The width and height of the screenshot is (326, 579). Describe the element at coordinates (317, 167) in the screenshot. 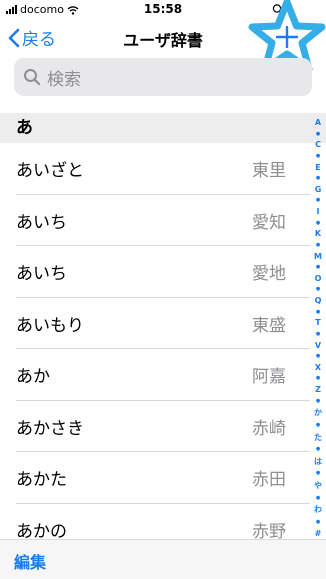

I see `index-letter: E` at that location.